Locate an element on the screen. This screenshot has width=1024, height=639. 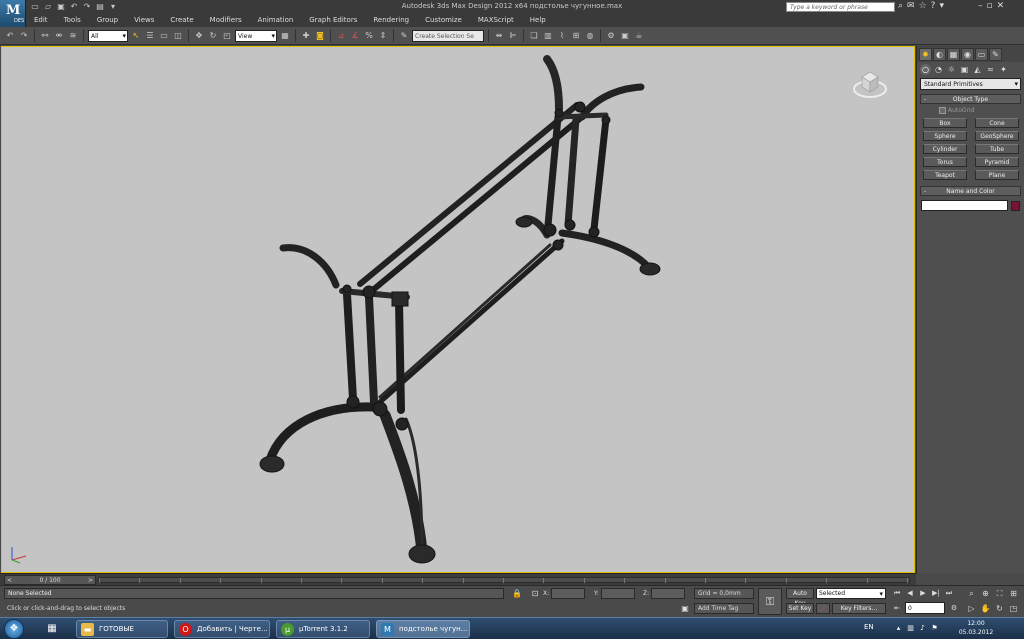
primitive-category-dropdown: Standard Primitives is located at coordinates (970, 84).